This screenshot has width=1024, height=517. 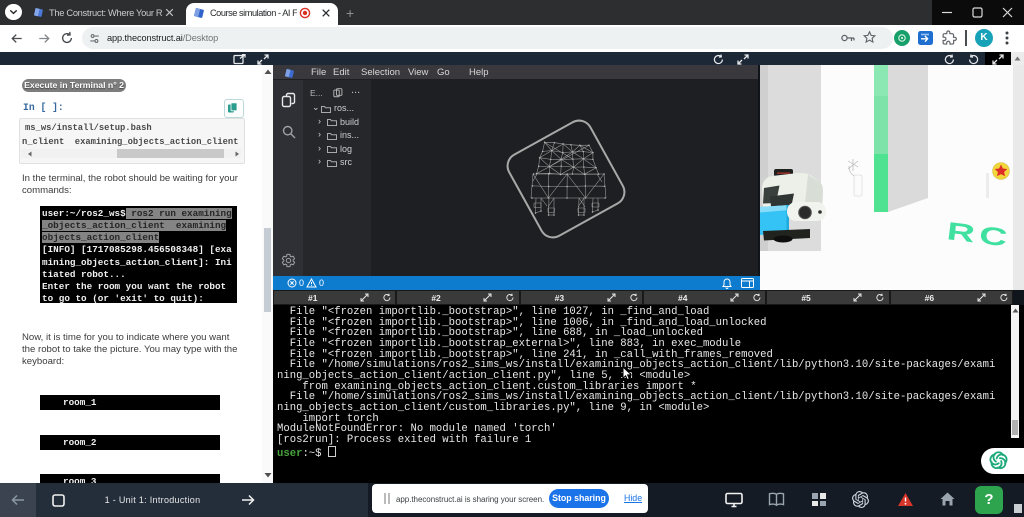 What do you see at coordinates (979, 234) in the screenshot?
I see `svg-text: RC` at bounding box center [979, 234].